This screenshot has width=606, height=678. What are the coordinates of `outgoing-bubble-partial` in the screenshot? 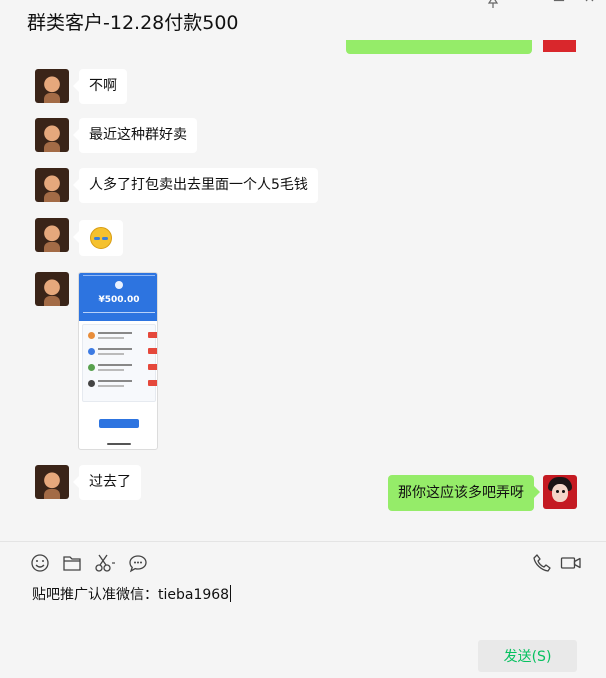 It's located at (439, 47).